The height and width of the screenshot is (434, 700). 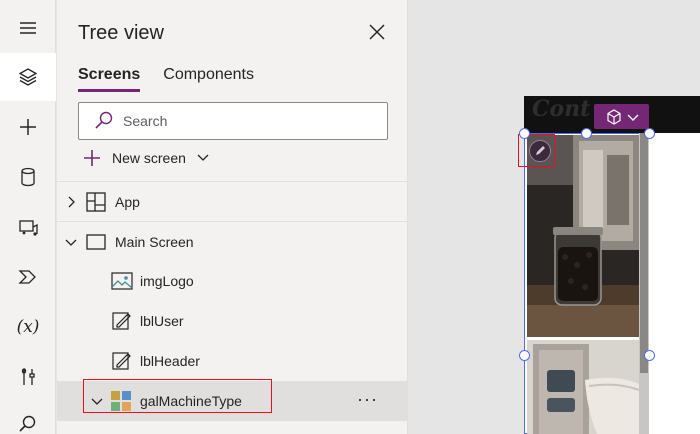 I want to click on gallery-scrollbar-thumb, so click(x=644, y=253).